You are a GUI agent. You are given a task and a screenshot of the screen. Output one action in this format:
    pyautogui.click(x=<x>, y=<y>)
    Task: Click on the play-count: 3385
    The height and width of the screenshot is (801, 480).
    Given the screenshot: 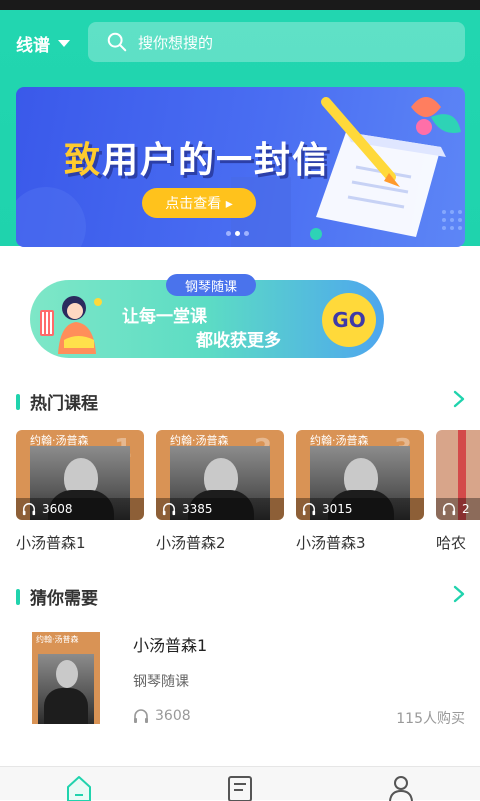 What is the action you would take?
    pyautogui.click(x=220, y=509)
    